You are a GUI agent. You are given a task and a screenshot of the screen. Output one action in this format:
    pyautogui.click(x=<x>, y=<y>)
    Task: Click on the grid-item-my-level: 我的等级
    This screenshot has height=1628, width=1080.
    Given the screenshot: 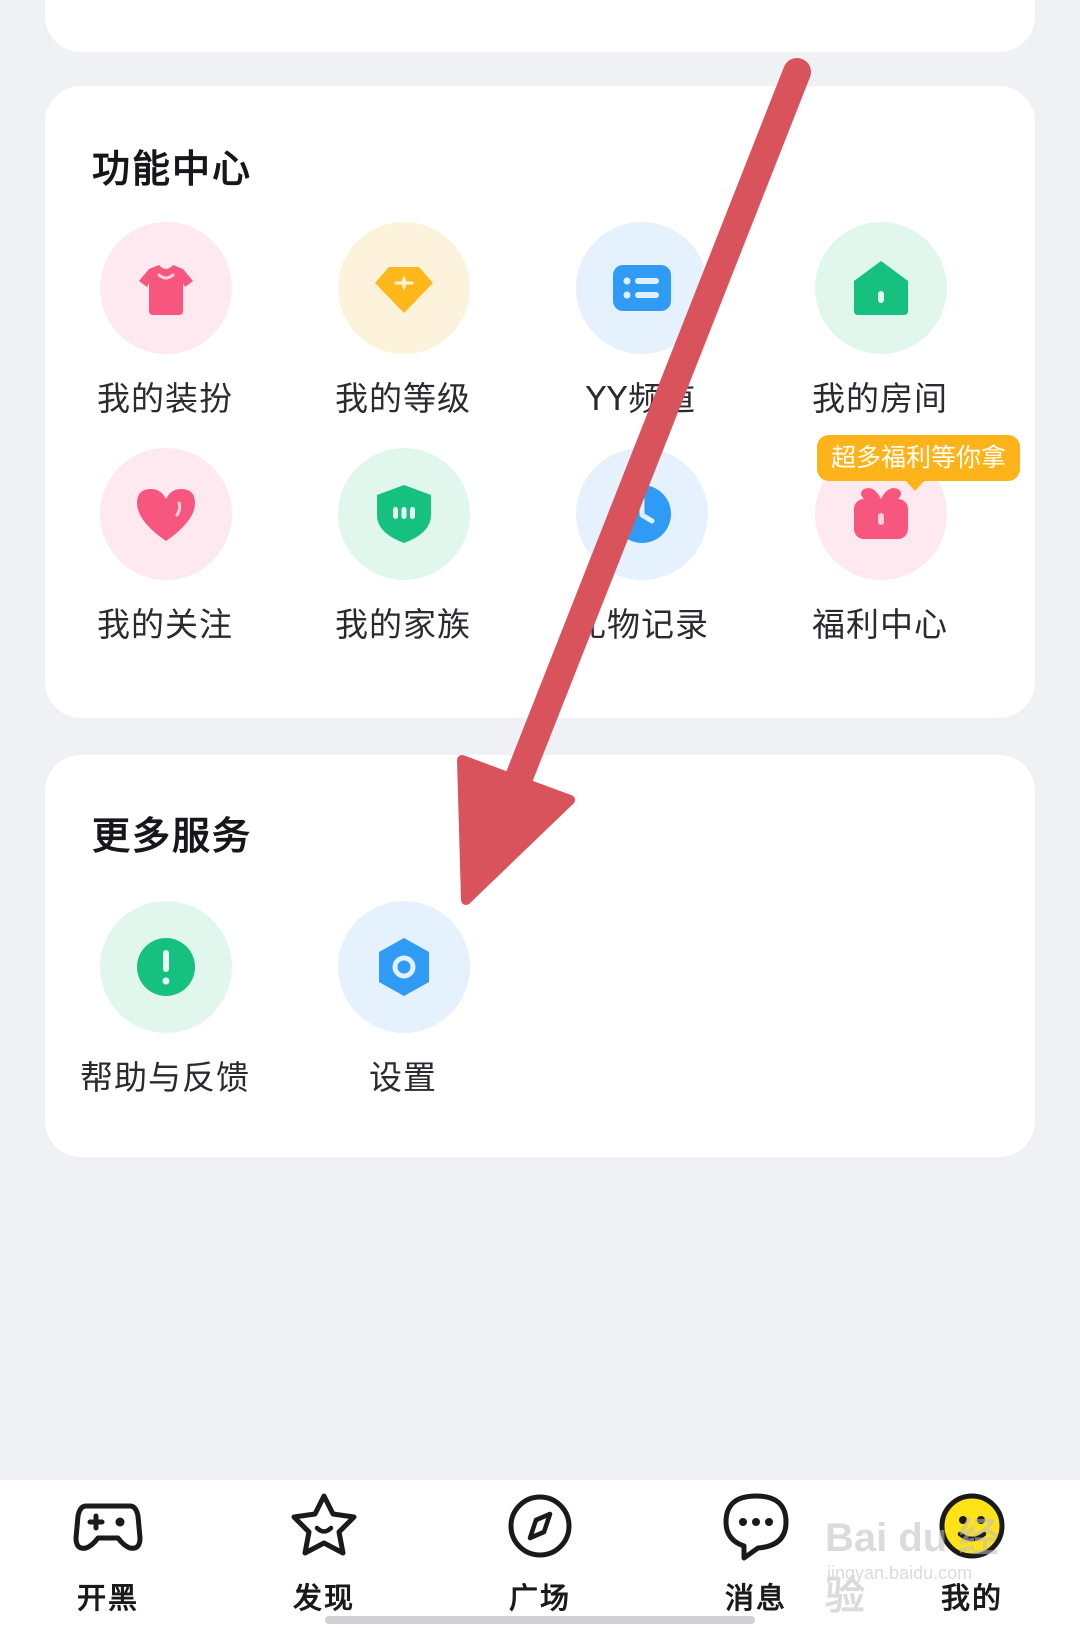 What is the action you would take?
    pyautogui.click(x=403, y=322)
    